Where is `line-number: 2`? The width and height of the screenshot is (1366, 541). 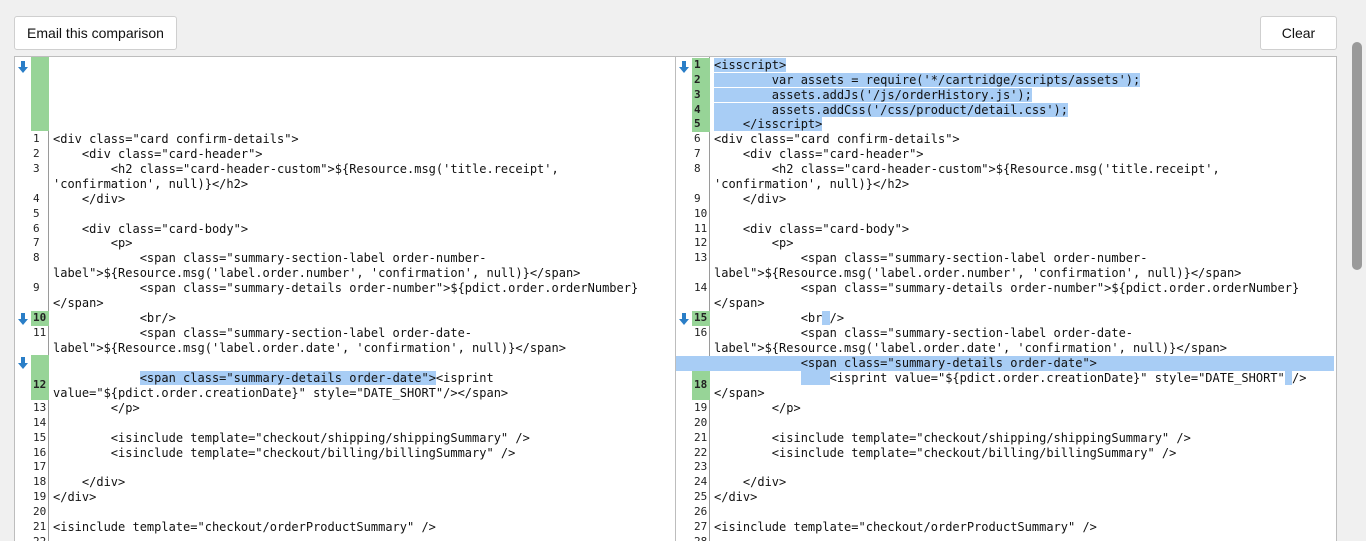
line-number: 2 is located at coordinates (36, 153).